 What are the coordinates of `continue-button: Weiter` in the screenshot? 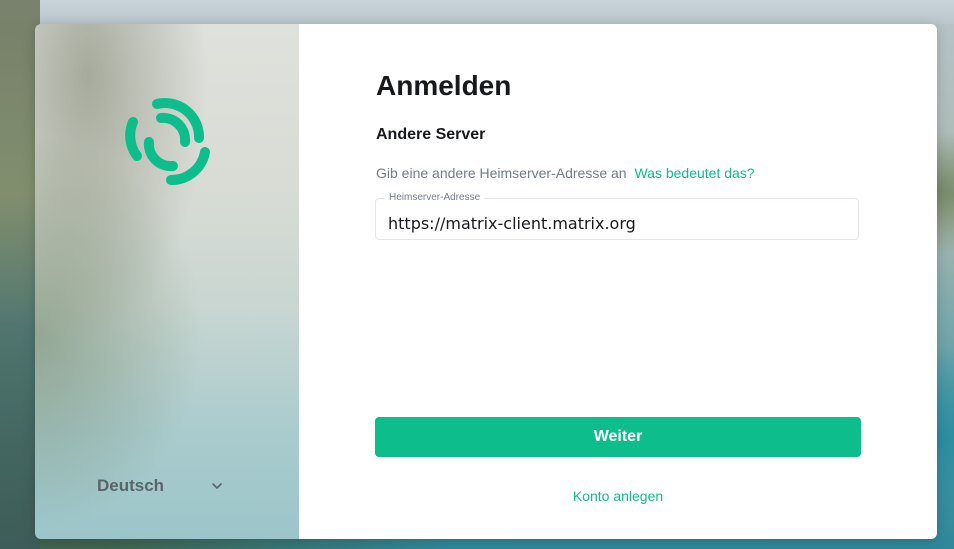 It's located at (618, 437).